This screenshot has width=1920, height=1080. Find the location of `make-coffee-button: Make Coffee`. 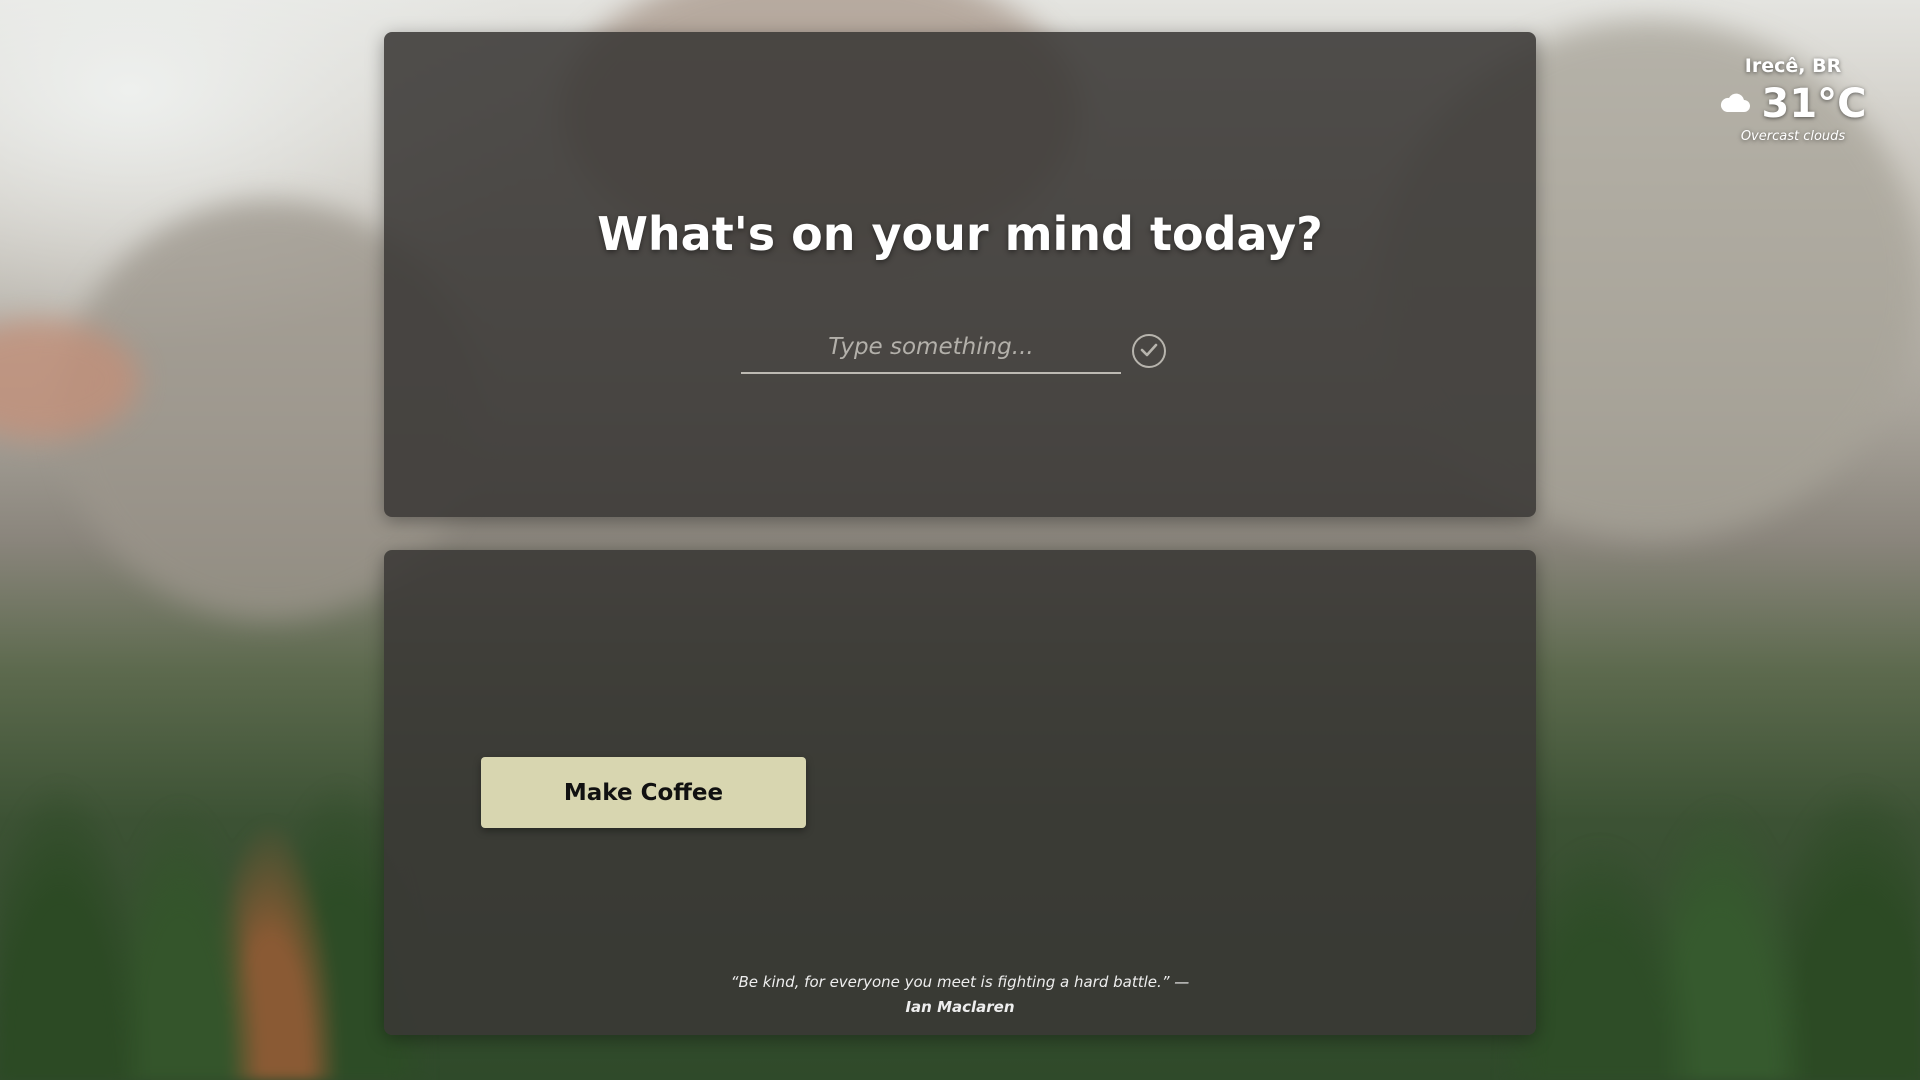

make-coffee-button: Make Coffee is located at coordinates (643, 792).